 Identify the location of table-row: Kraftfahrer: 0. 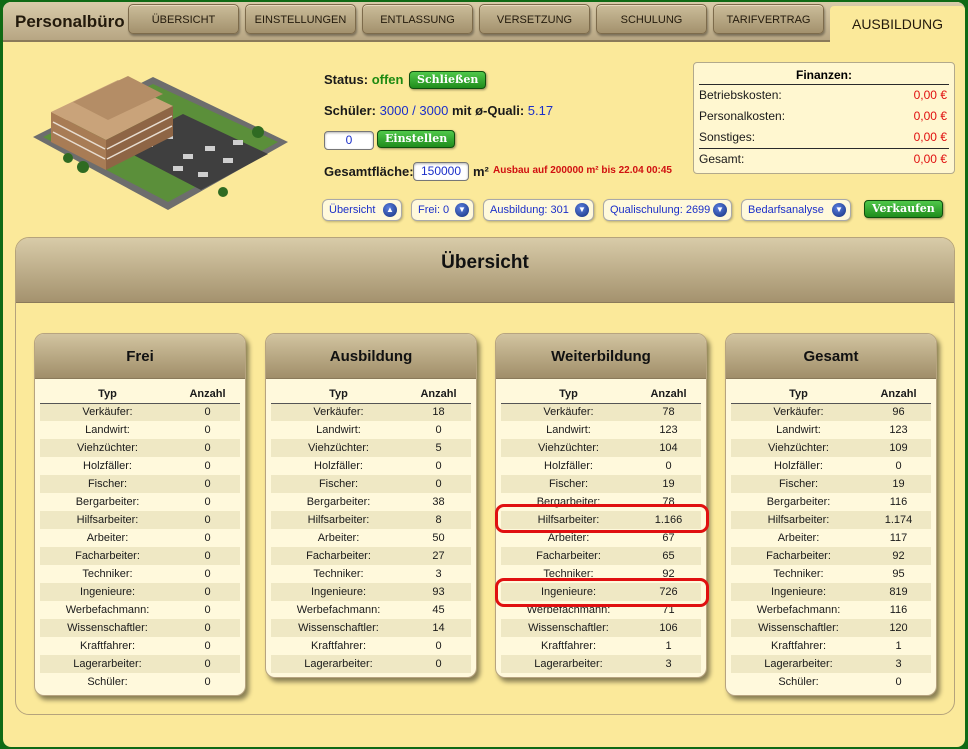
(140, 646).